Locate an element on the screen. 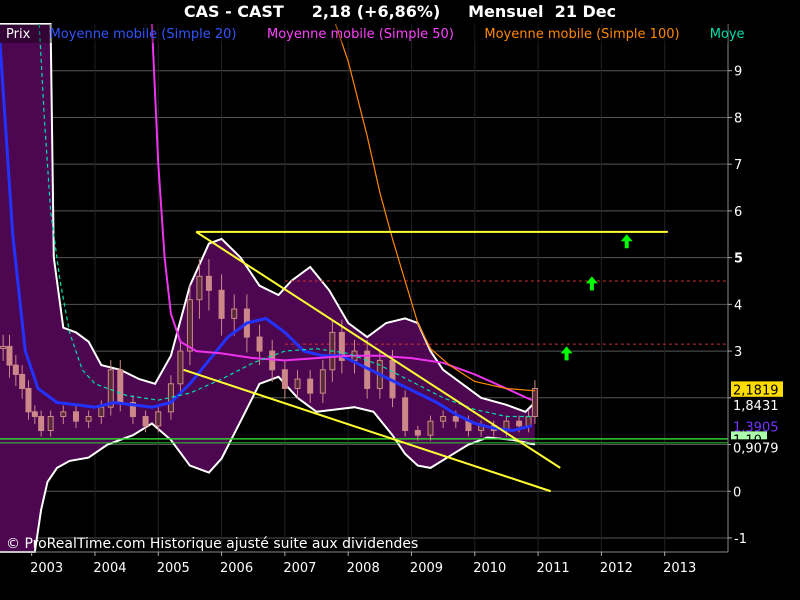  y-tick-label: 4 is located at coordinates (738, 305).